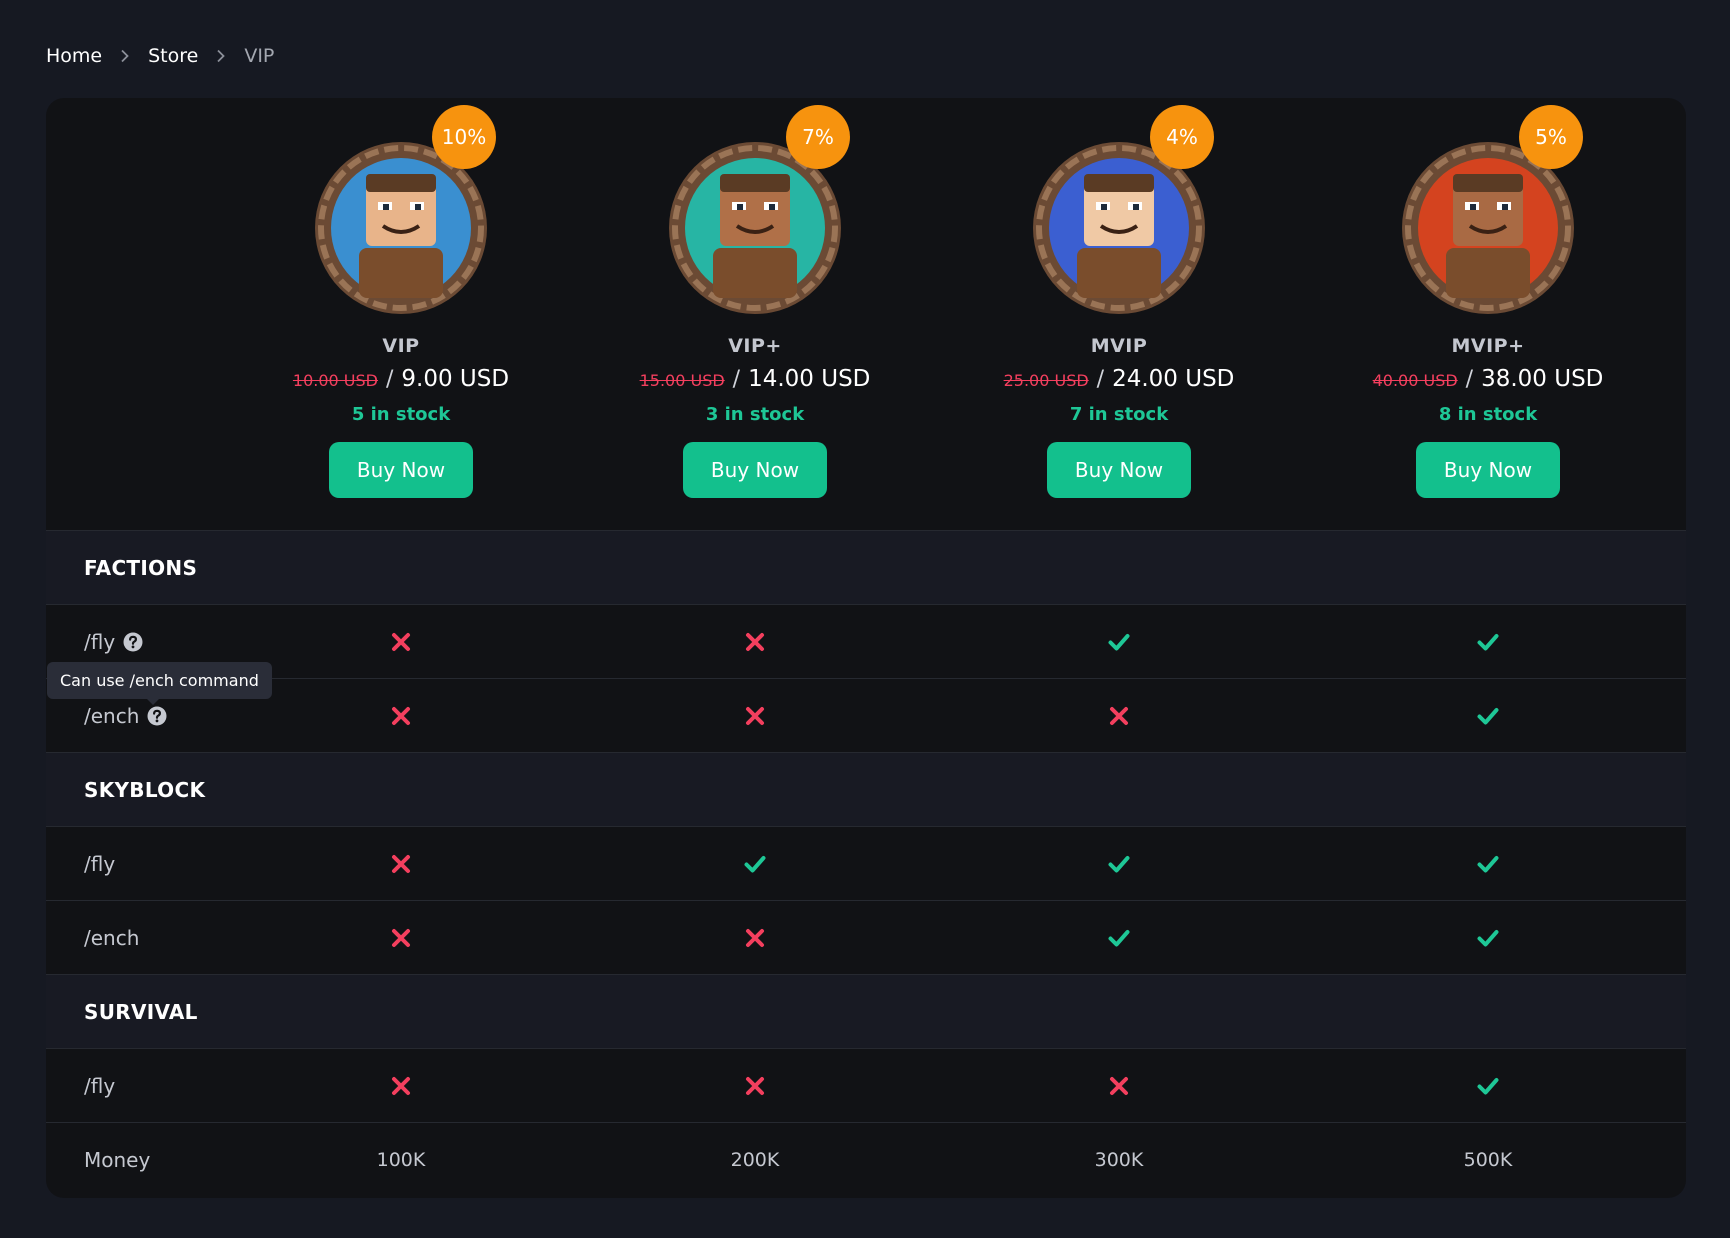 The width and height of the screenshot is (1730, 1238). Describe the element at coordinates (1046, 380) in the screenshot. I see `old-price: 25.00 USD` at that location.